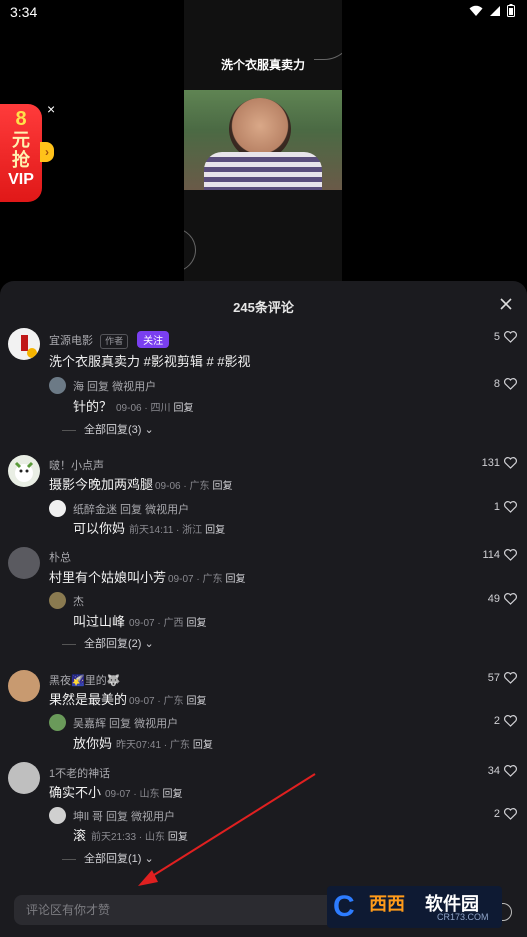 The height and width of the screenshot is (937, 527). What do you see at coordinates (414, 907) in the screenshot?
I see `watermark-logo: C 西西 软件园 CR173.COM` at bounding box center [414, 907].